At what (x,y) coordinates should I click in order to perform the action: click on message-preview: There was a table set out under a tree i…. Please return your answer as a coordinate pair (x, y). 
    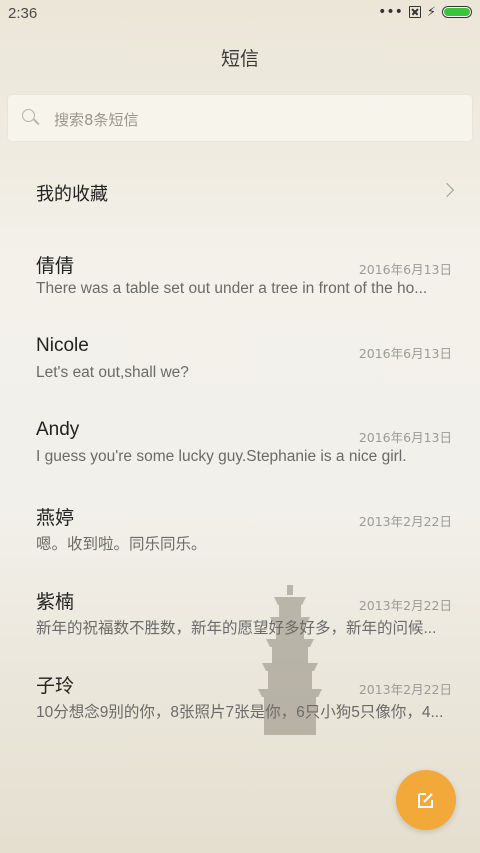
    Looking at the image, I should click on (232, 288).